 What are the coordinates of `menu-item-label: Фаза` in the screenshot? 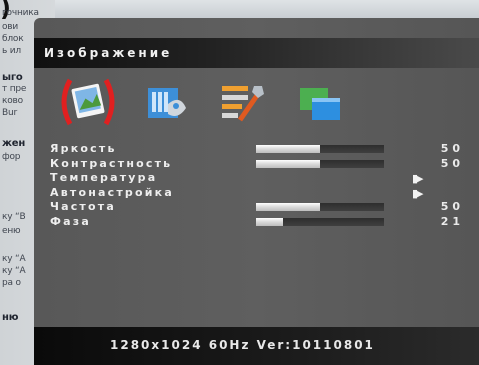 It's located at (70, 221).